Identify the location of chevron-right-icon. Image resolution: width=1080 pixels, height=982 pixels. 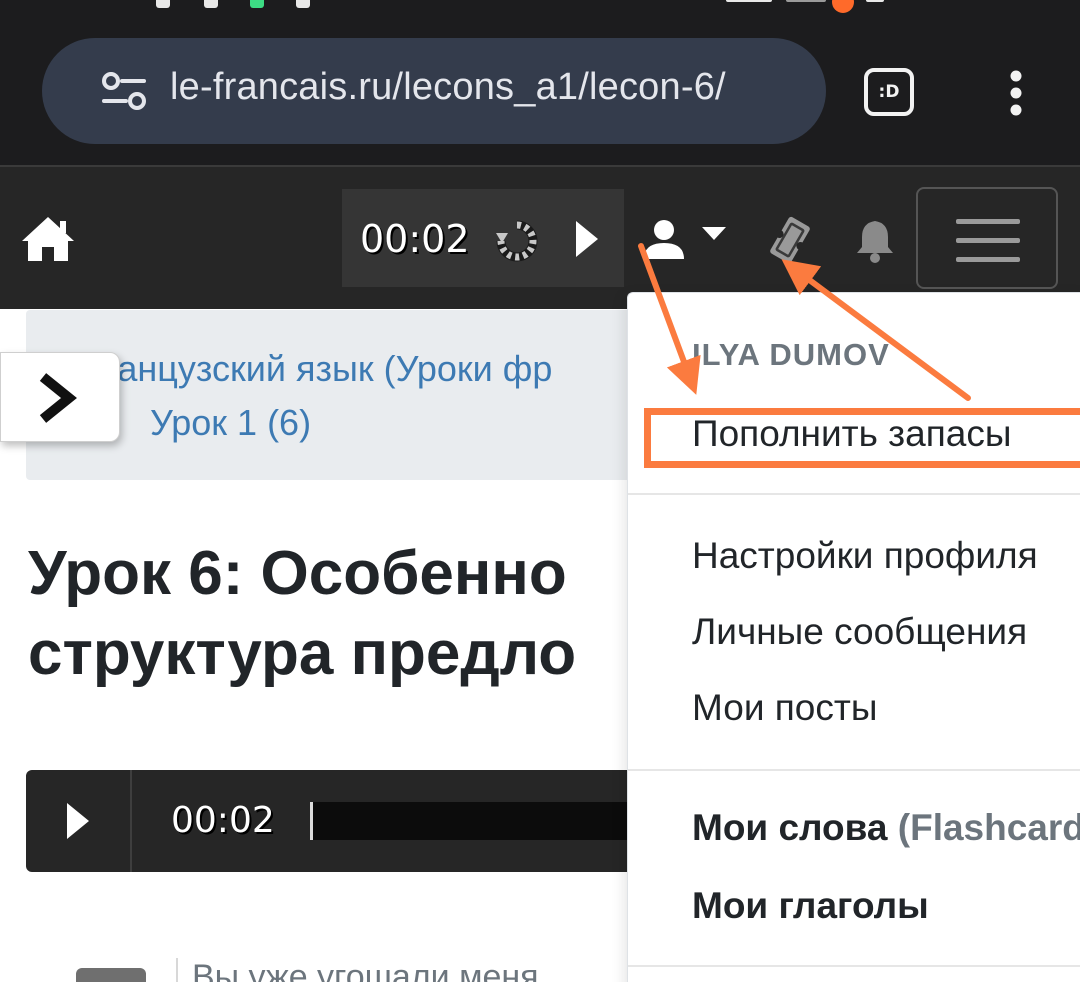
(58, 398).